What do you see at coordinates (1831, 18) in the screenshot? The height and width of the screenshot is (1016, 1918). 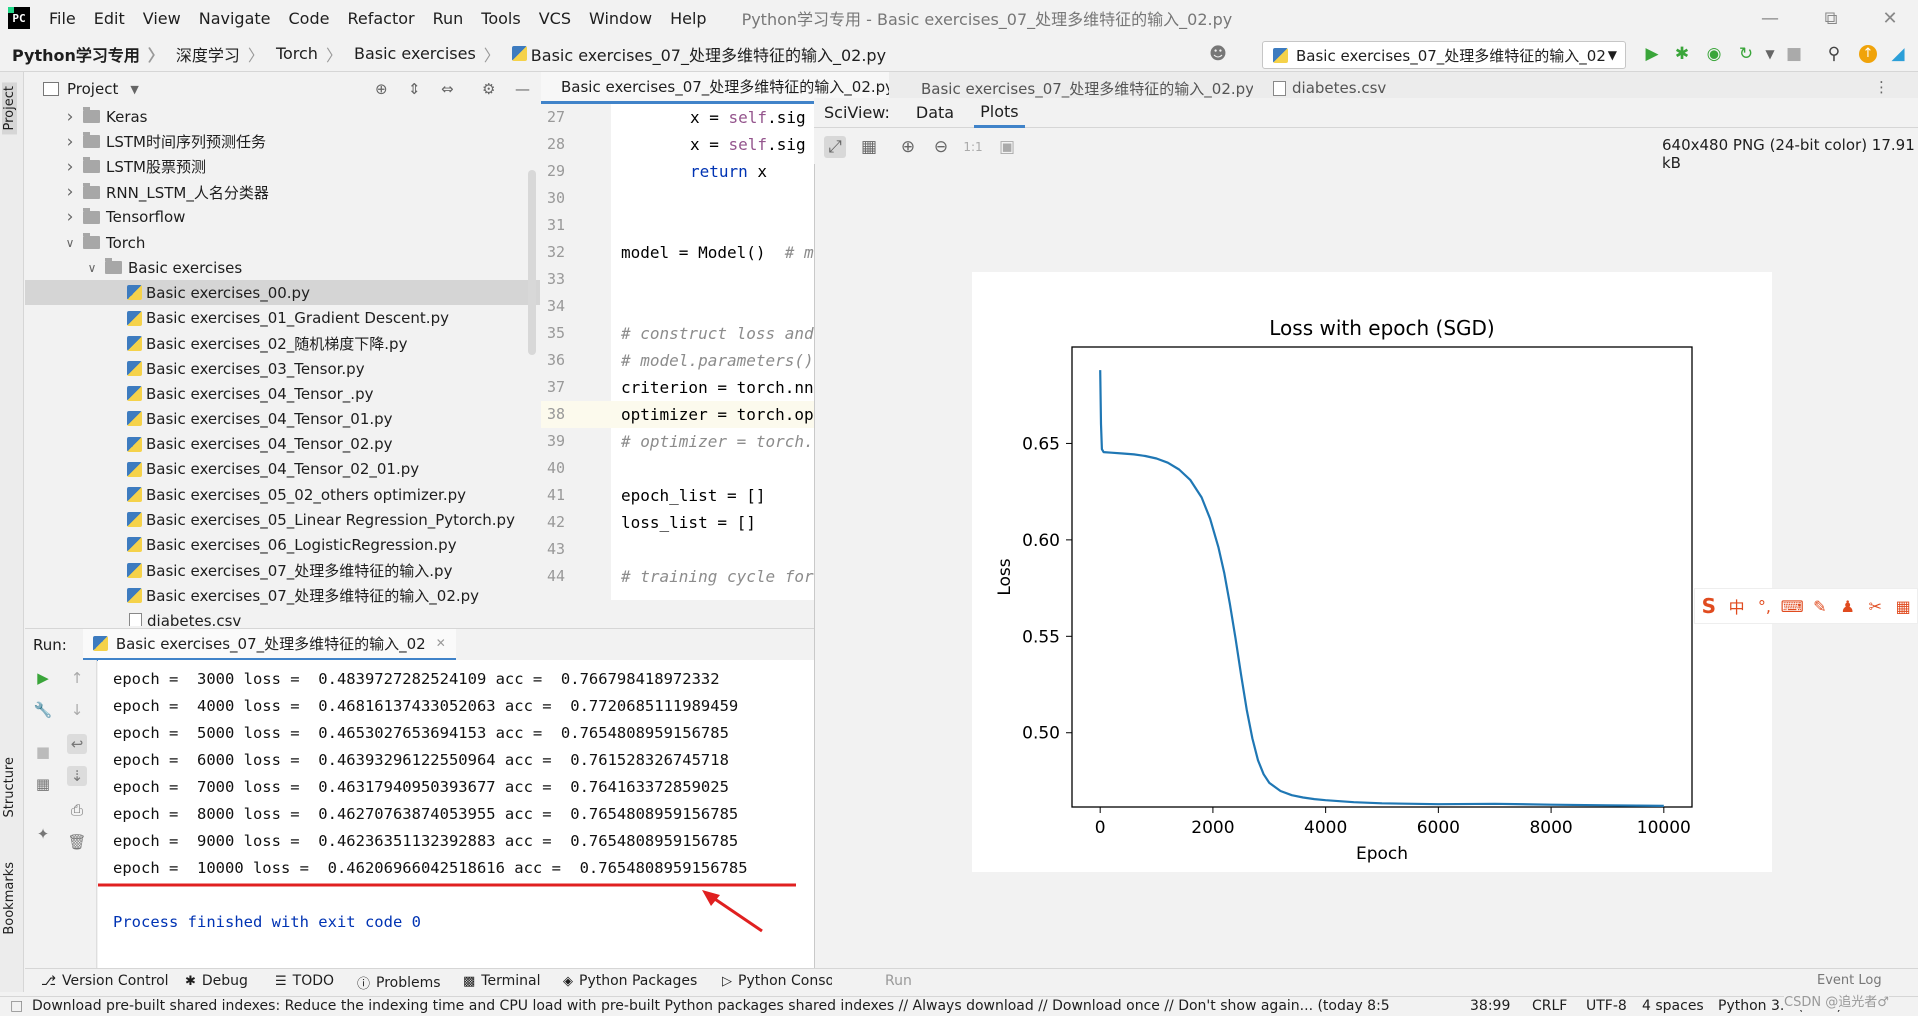 I see `restore-icon: ⧉` at bounding box center [1831, 18].